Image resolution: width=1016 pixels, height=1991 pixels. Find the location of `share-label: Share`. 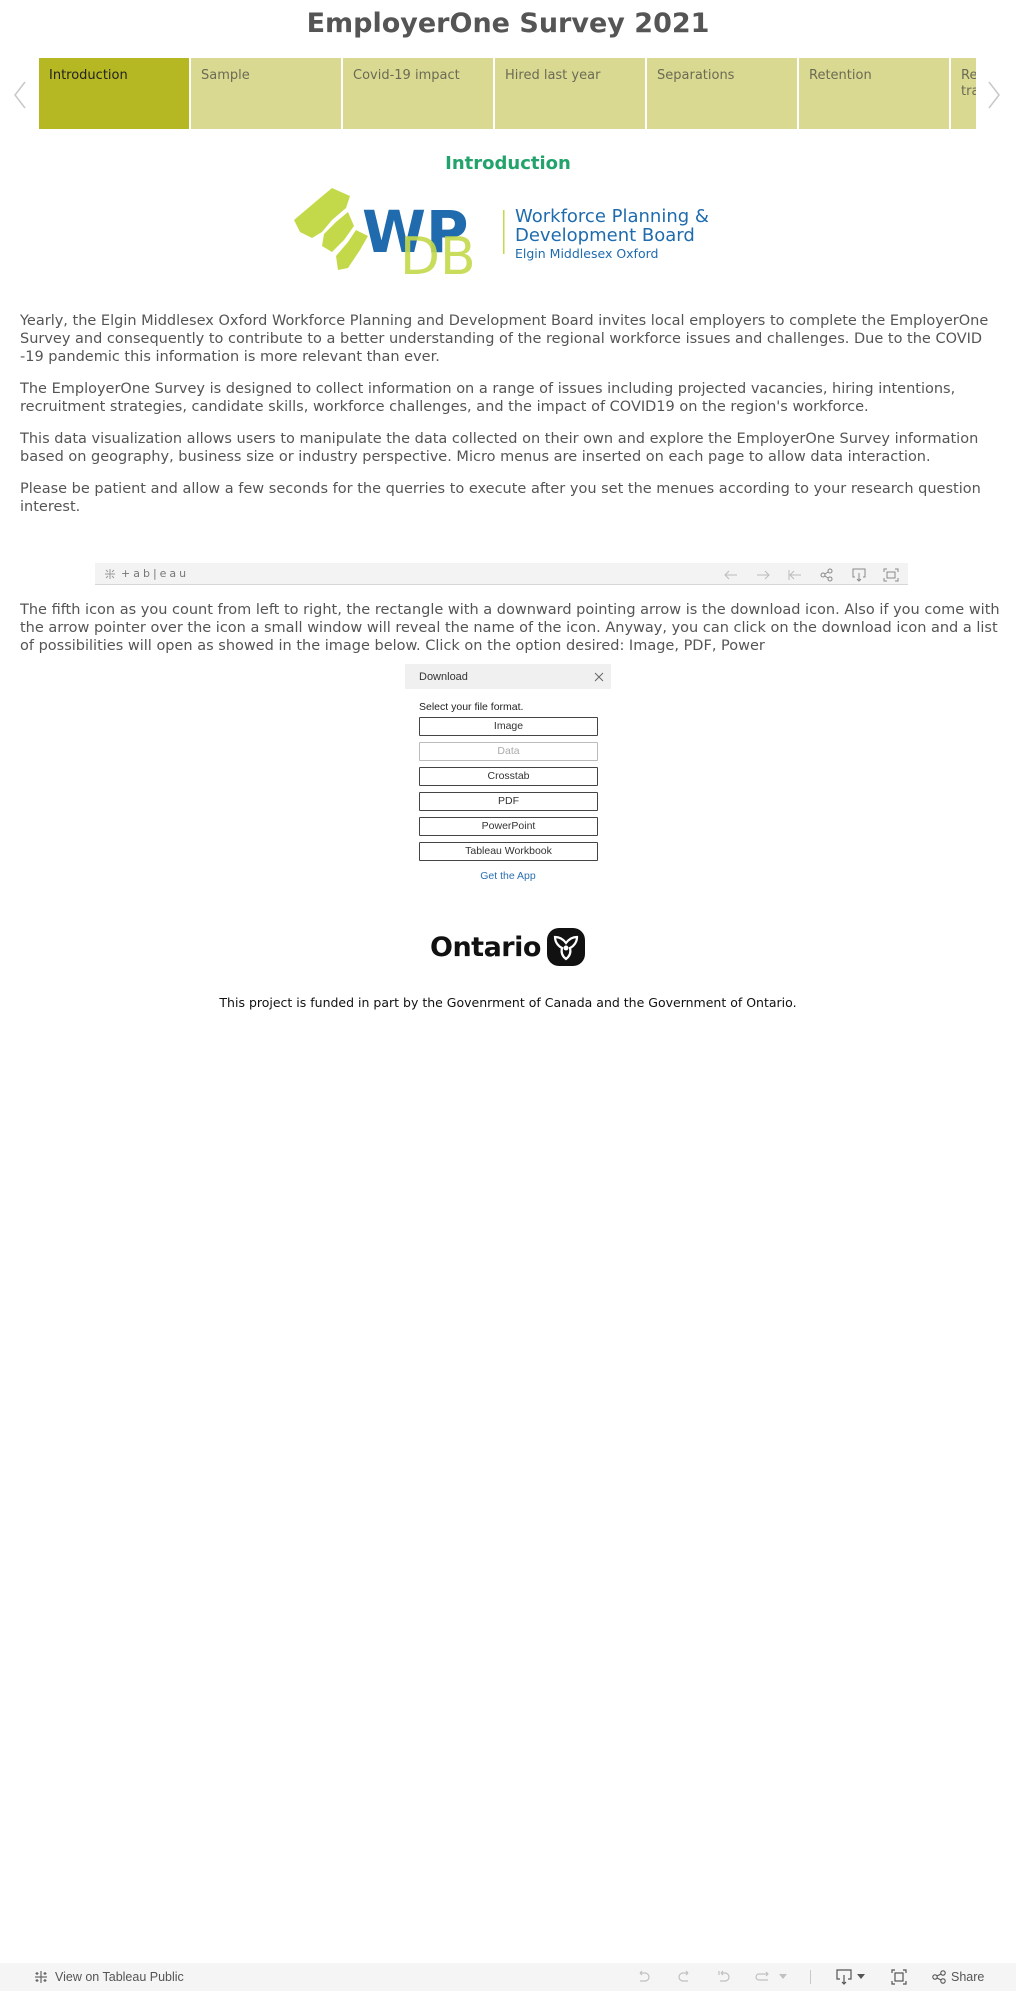

share-label: Share is located at coordinates (968, 1977).